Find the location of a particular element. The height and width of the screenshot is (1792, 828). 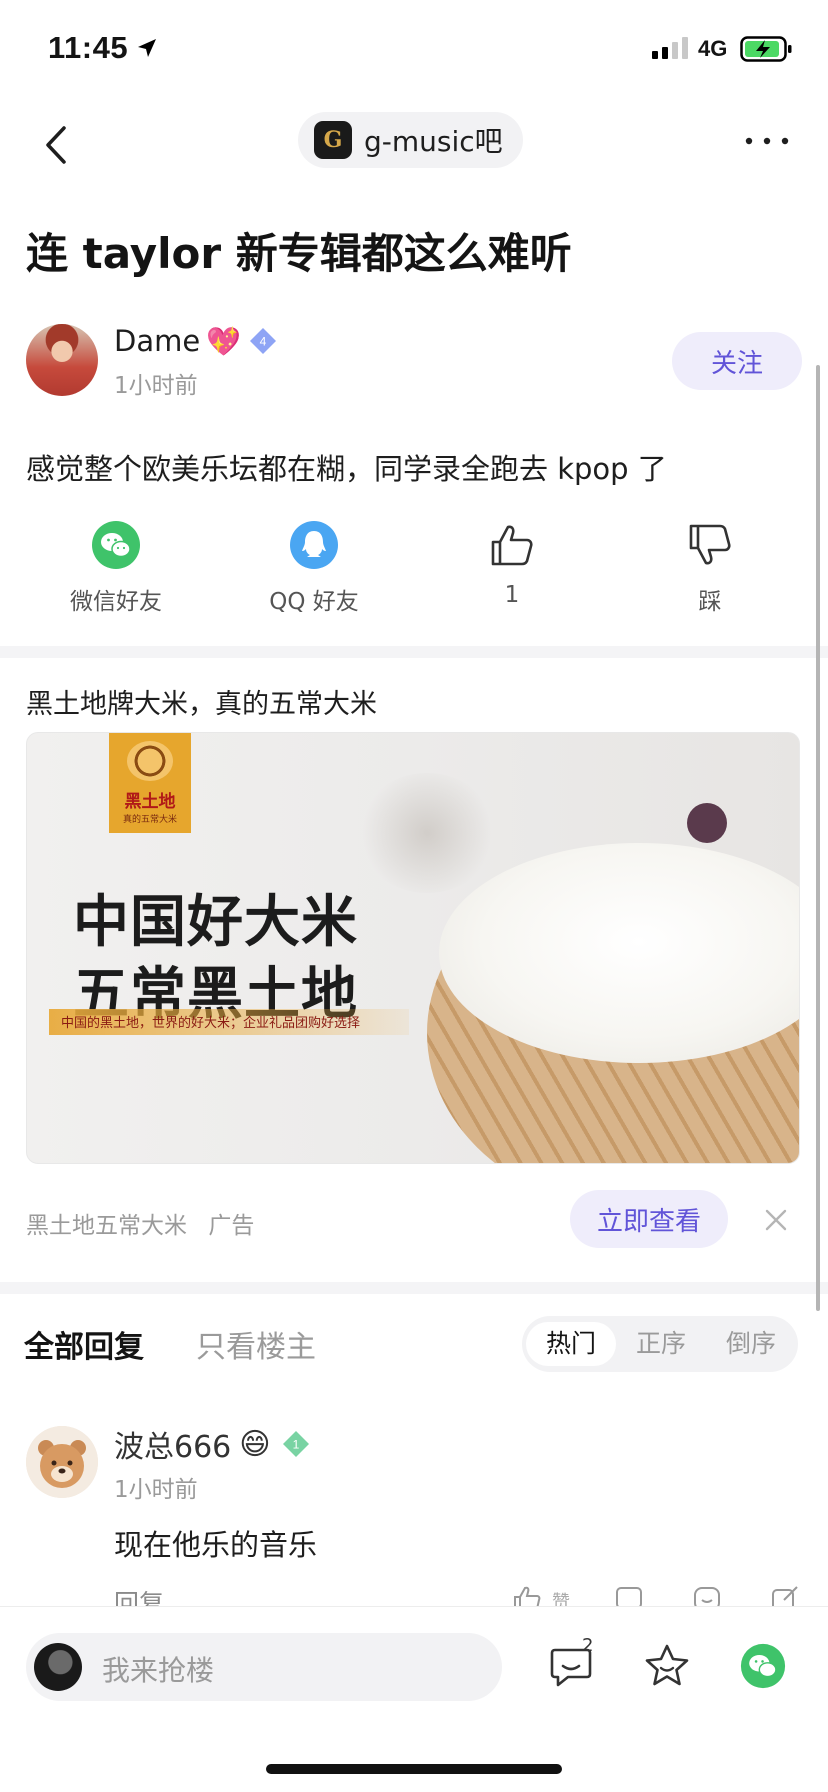

post-content: 感觉整个欧美乐坛都在糊，同学录全跑去 kpop 了 is located at coordinates (346, 469).